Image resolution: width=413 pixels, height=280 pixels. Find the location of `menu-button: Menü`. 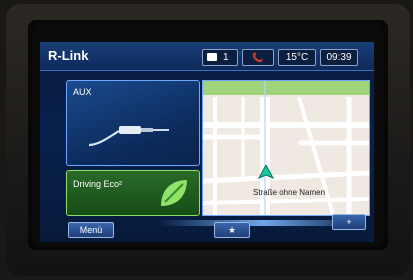

menu-button: Menü is located at coordinates (91, 230).